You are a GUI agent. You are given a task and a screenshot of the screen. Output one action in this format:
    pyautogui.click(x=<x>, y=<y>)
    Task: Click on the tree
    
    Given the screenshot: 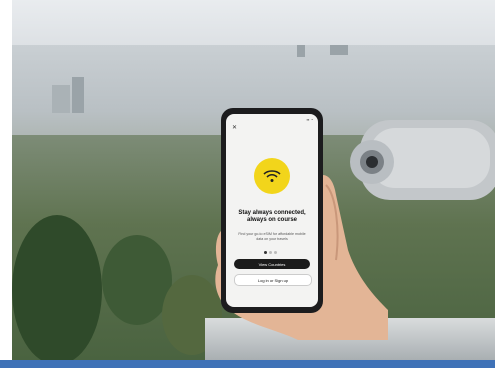 What is the action you would take?
    pyautogui.click(x=57, y=290)
    